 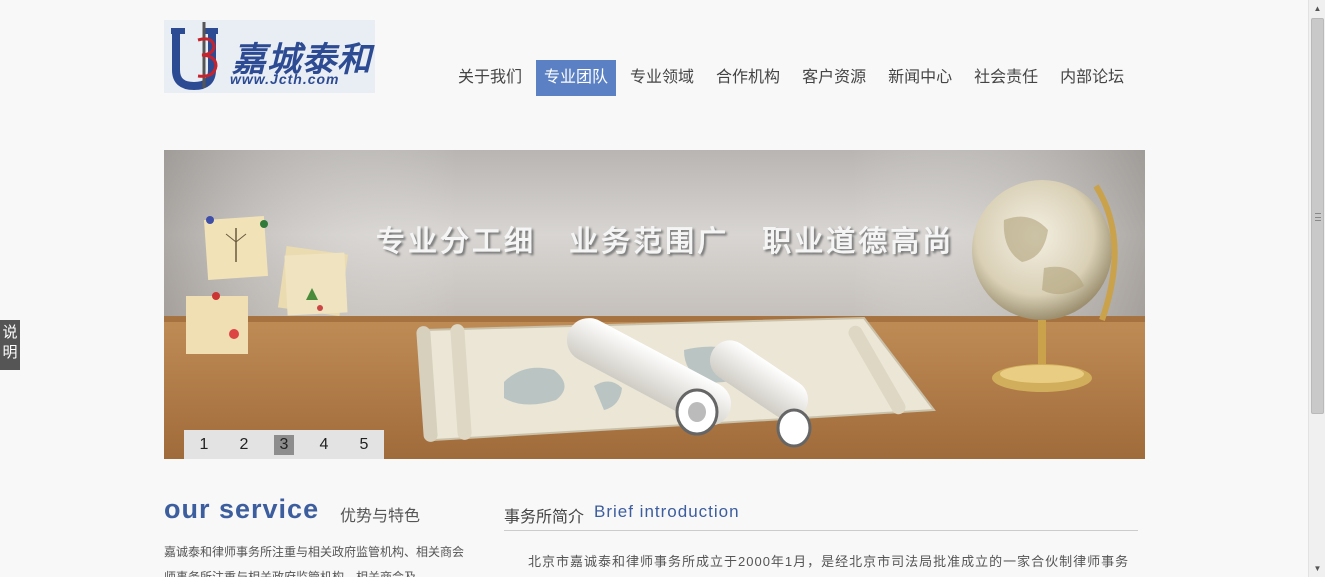 What do you see at coordinates (662, 78) in the screenshot?
I see `nav-item-practice-areas: 专业领域` at bounding box center [662, 78].